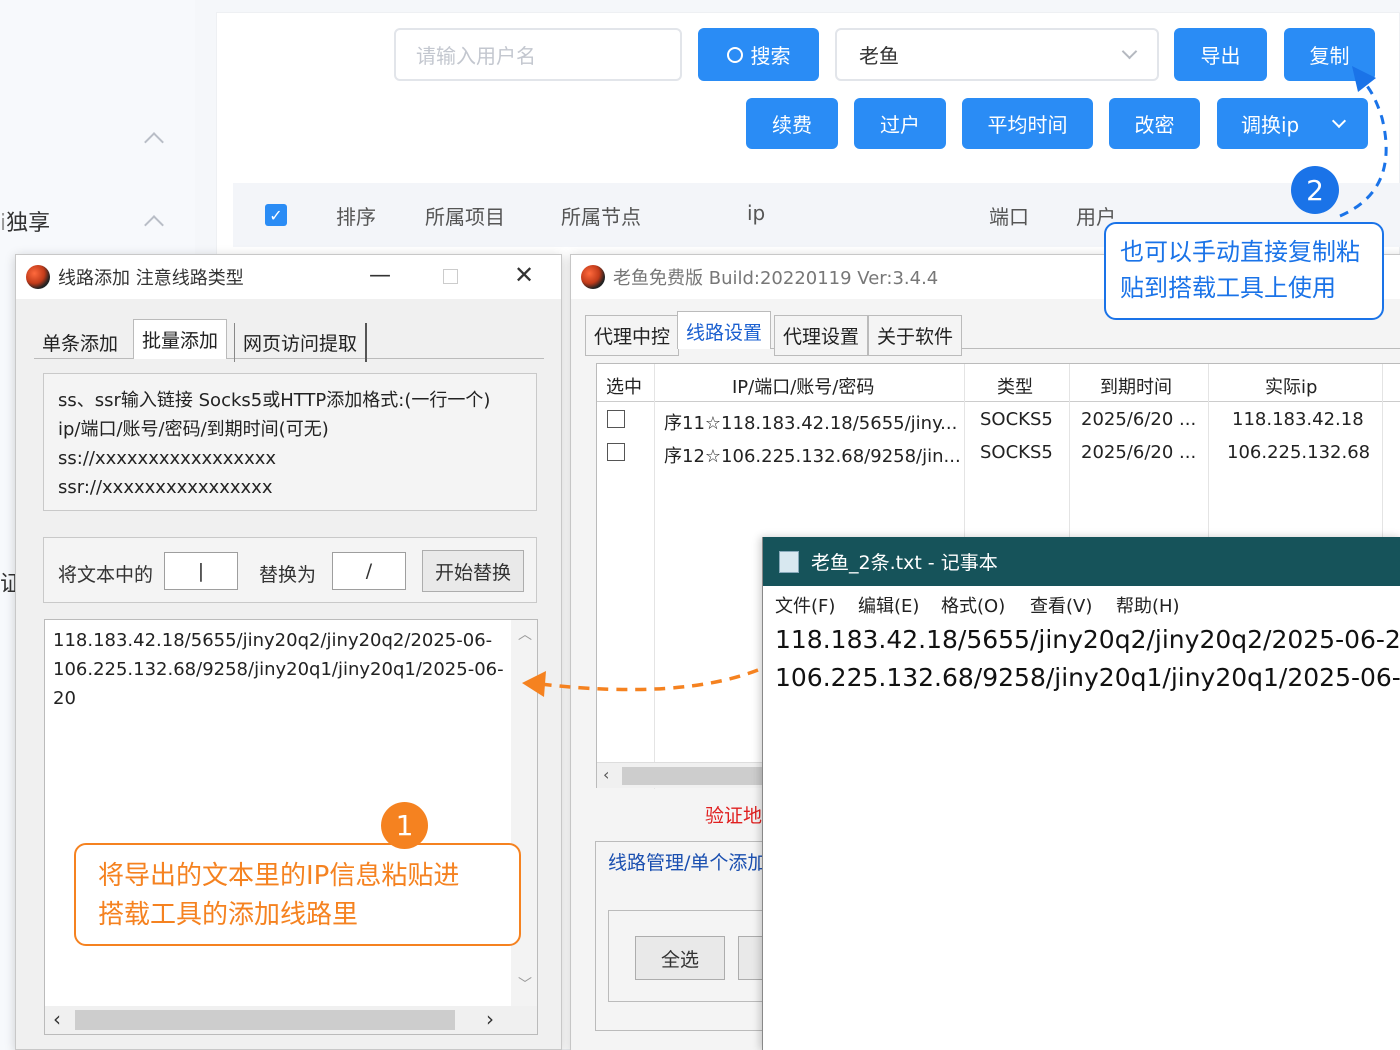  I want to click on step2-badge: 2, so click(1315, 190).